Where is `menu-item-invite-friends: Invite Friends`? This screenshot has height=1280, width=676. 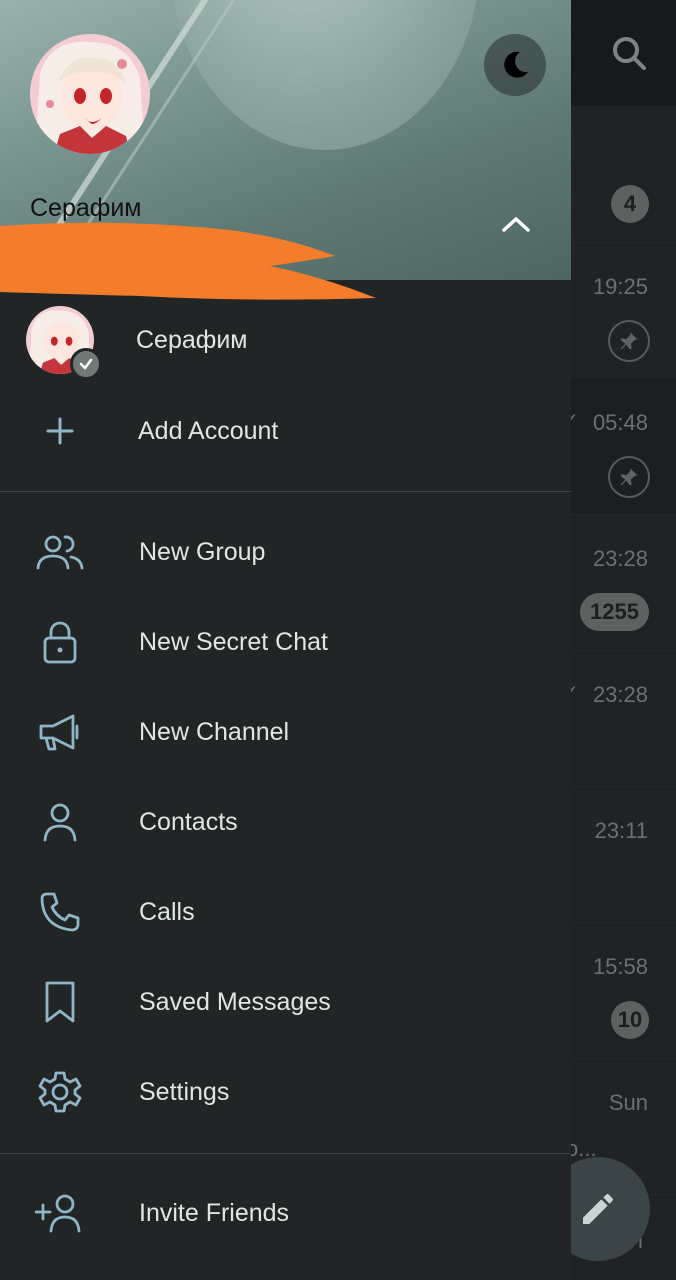 menu-item-invite-friends: Invite Friends is located at coordinates (285, 1213).